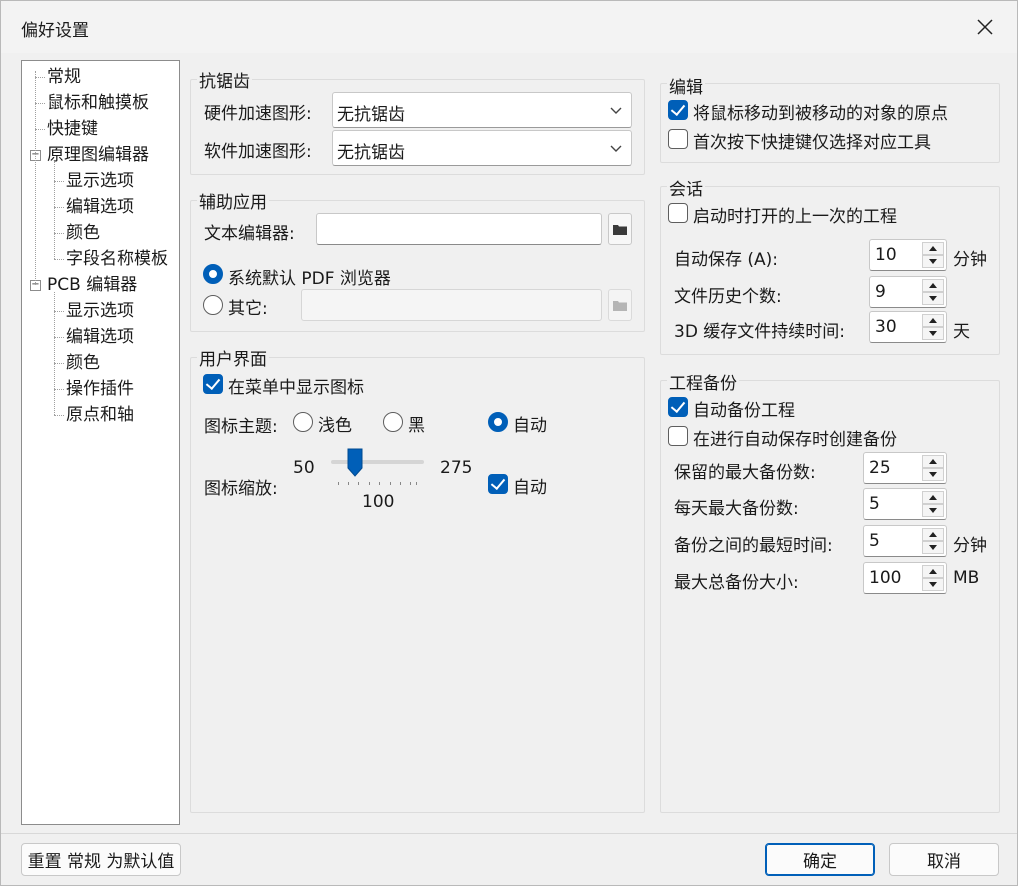 Image resolution: width=1018 pixels, height=886 pixels. I want to click on editing-group-title: 编辑, so click(686, 85).